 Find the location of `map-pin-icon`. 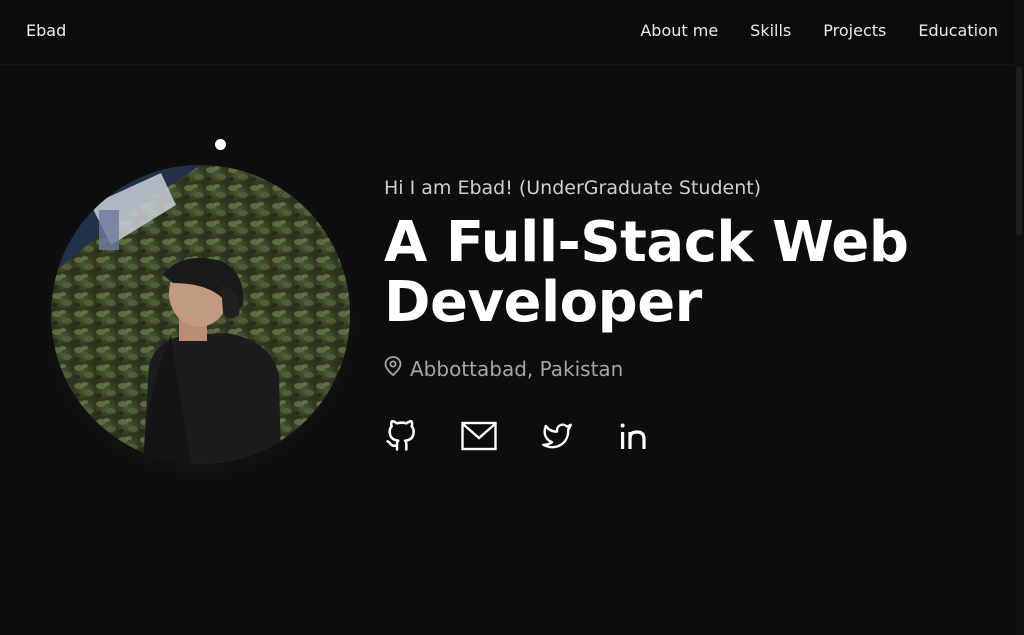

map-pin-icon is located at coordinates (393, 368).